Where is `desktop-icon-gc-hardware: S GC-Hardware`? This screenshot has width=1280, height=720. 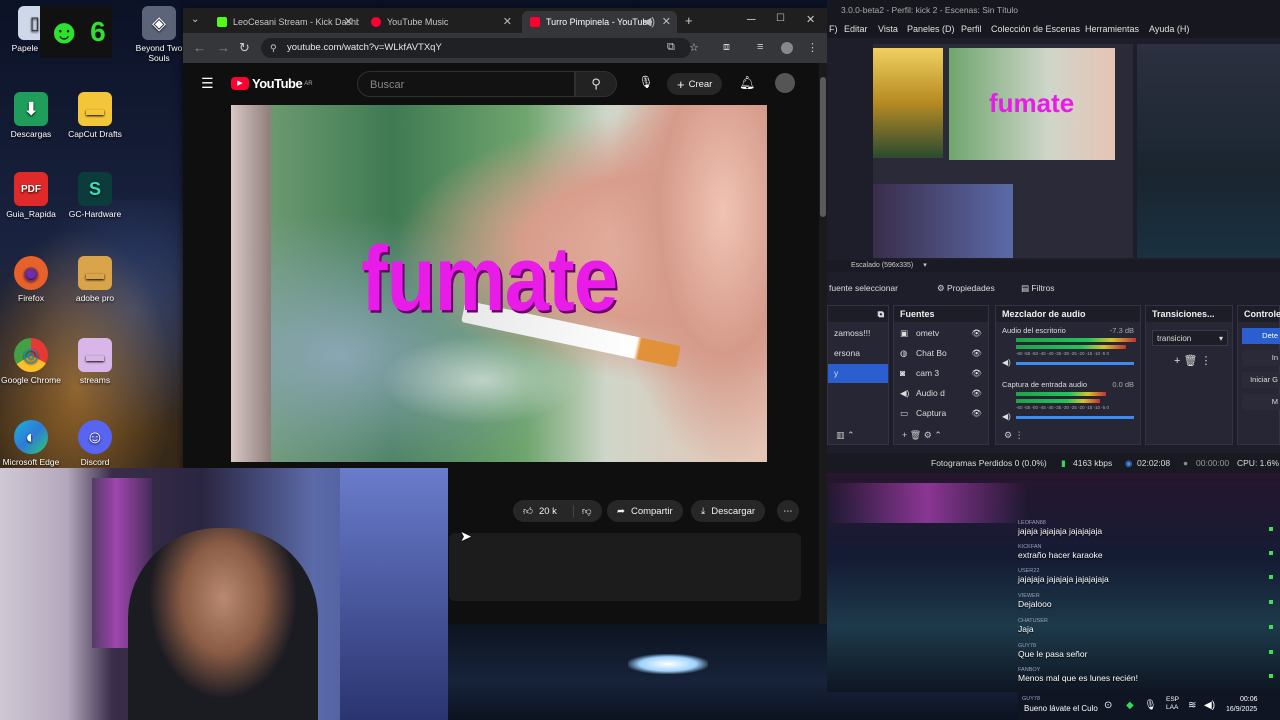
desktop-icon-gc-hardware: S GC-Hardware is located at coordinates (95, 195).